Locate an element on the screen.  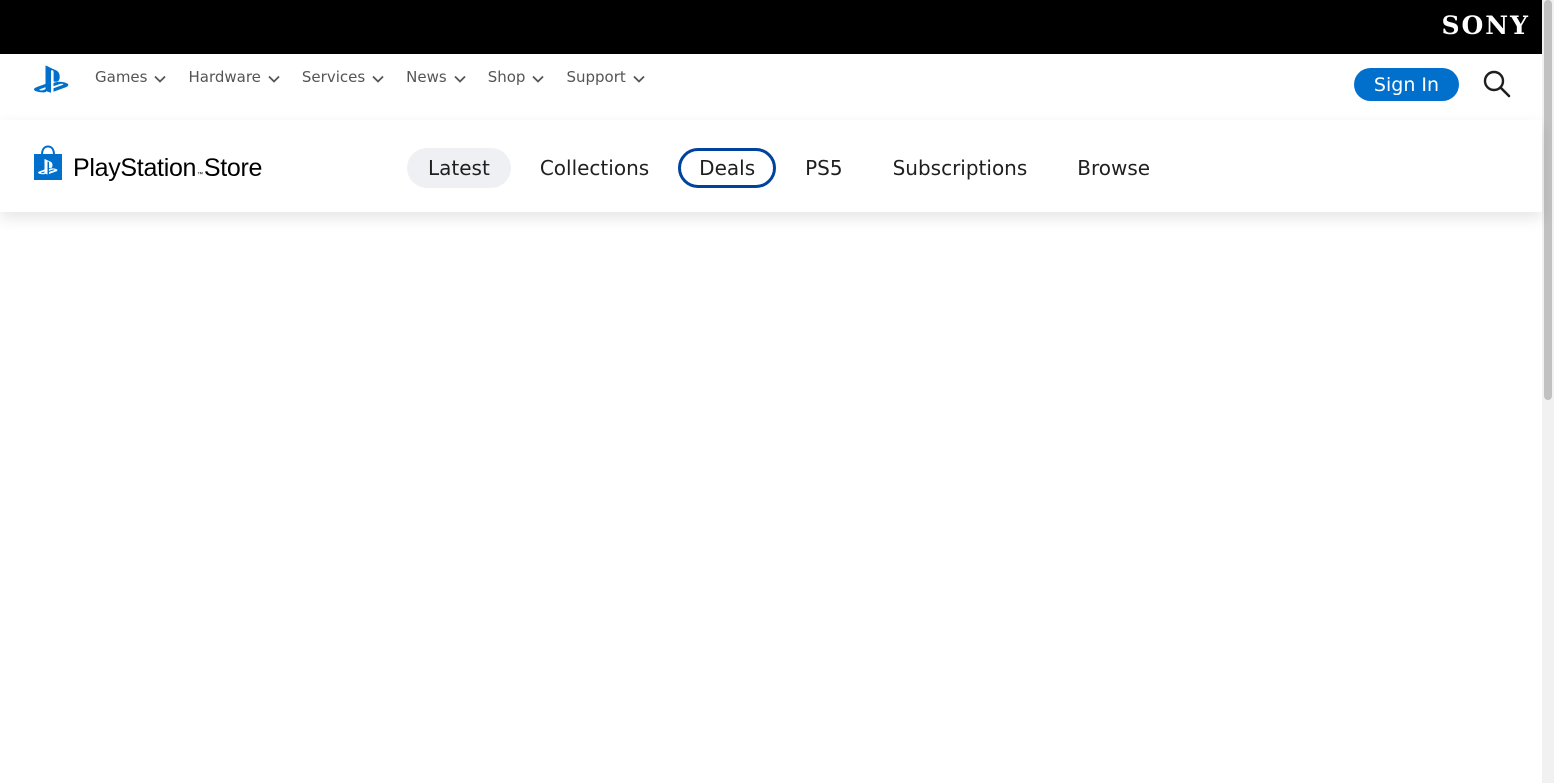
nav-item-services: Services is located at coordinates (343, 77).